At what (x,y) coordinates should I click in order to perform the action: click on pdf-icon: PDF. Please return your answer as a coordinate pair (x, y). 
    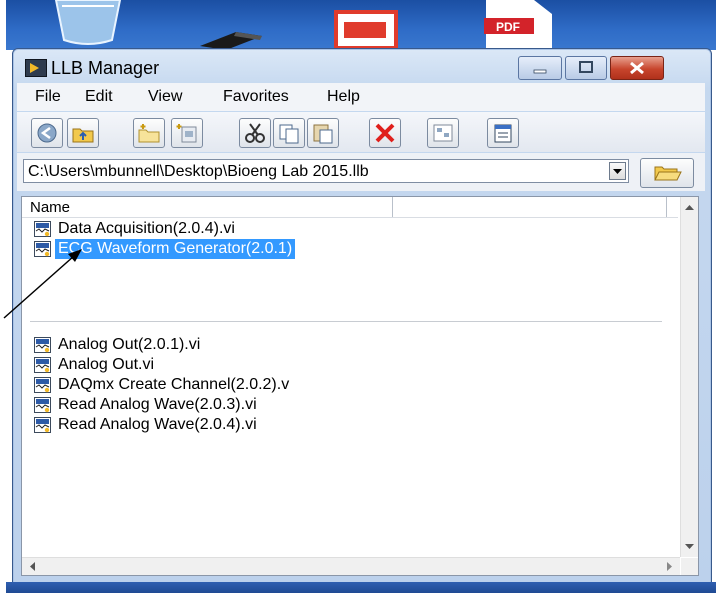
    Looking at the image, I should click on (516, 24).